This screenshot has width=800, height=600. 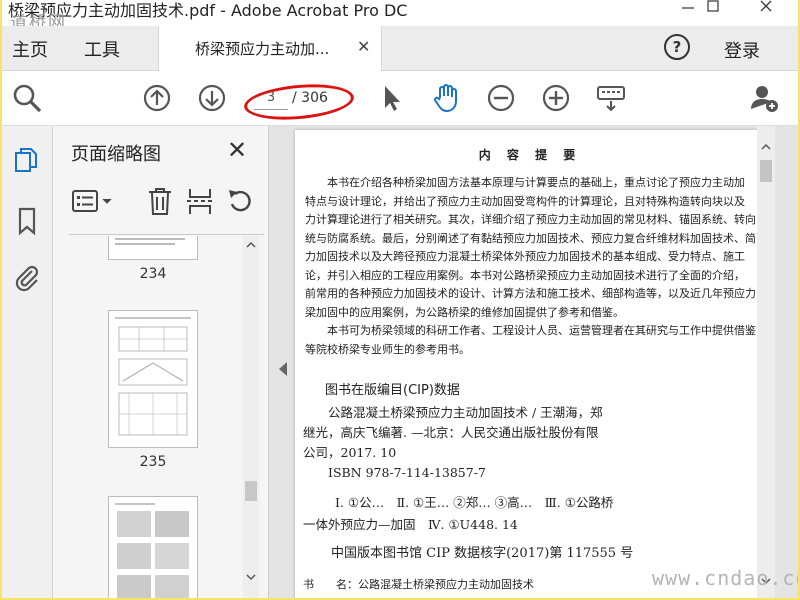 I want to click on summary-line: 等院校桥梁专业师生的参考用书。, so click(x=387, y=349).